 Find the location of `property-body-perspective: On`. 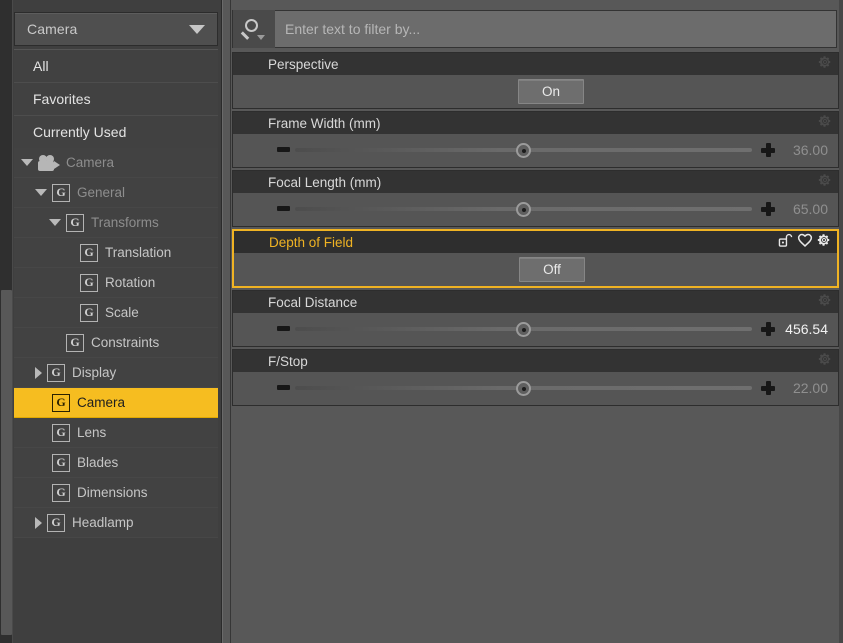

property-body-perspective: On is located at coordinates (535, 91).